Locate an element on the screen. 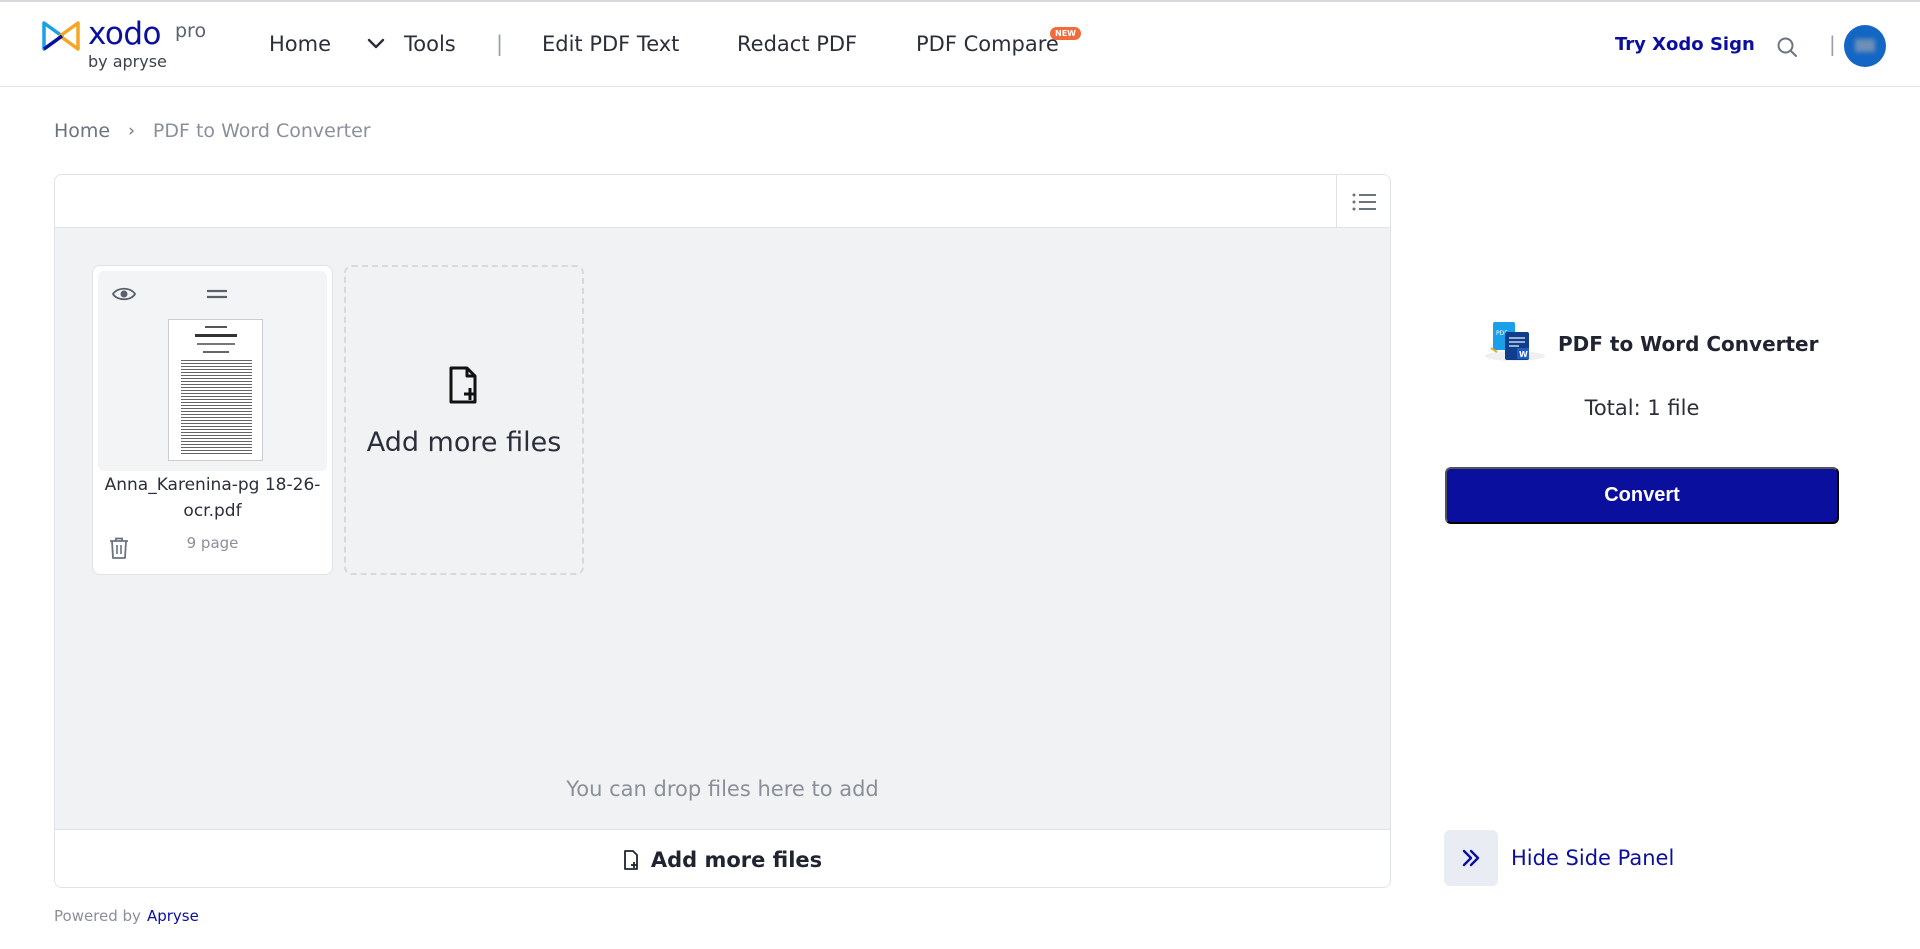 This screenshot has width=1920, height=949. user-avatar is located at coordinates (1865, 46).